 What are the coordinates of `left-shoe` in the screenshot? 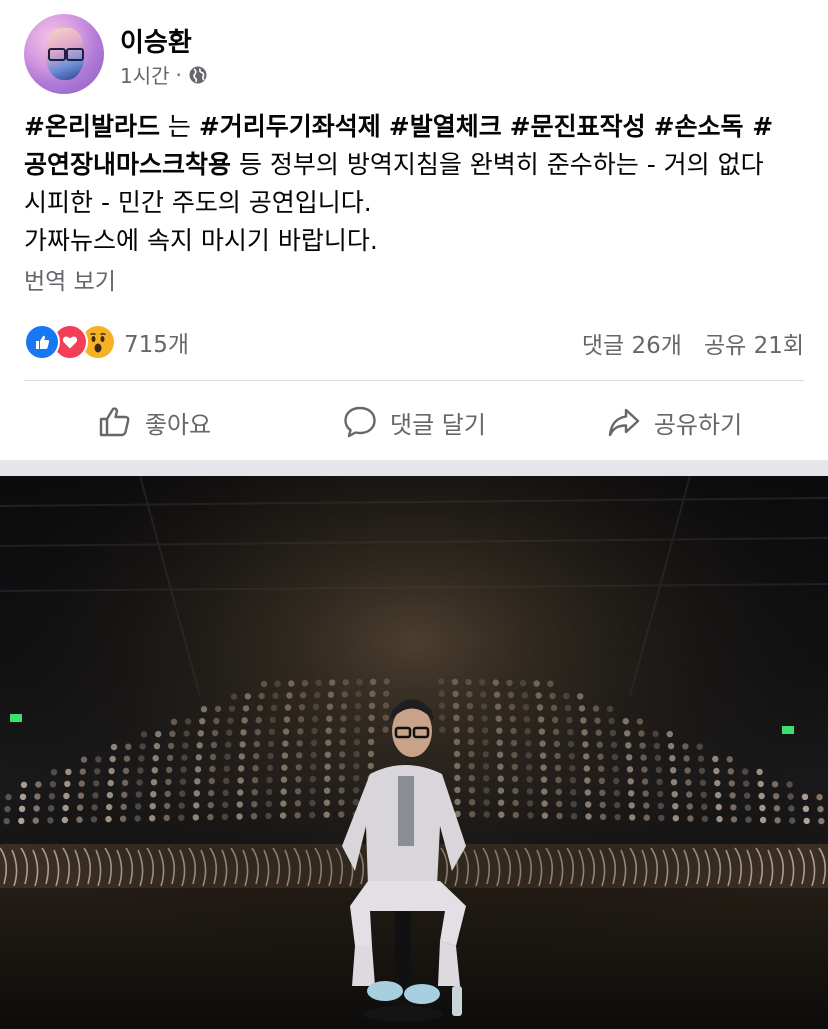 It's located at (385, 991).